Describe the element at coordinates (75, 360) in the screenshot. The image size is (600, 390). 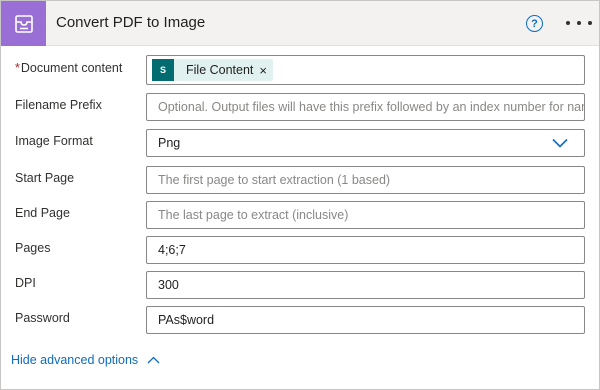
I see `hide-advanced-options-label: Hide advanced options` at that location.